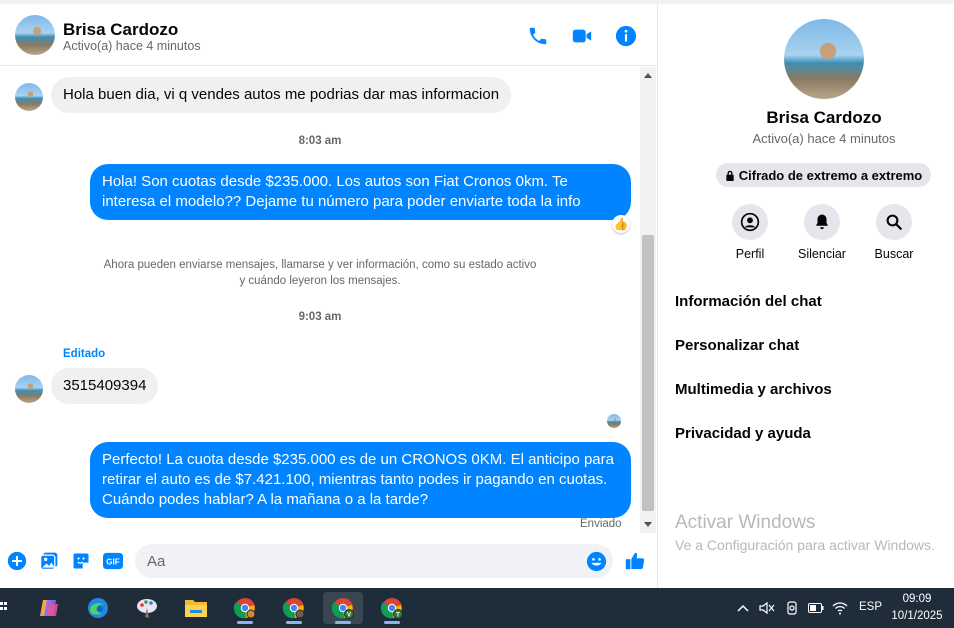 This screenshot has height=628, width=954. Describe the element at coordinates (98, 608) in the screenshot. I see `edge-icon` at that location.